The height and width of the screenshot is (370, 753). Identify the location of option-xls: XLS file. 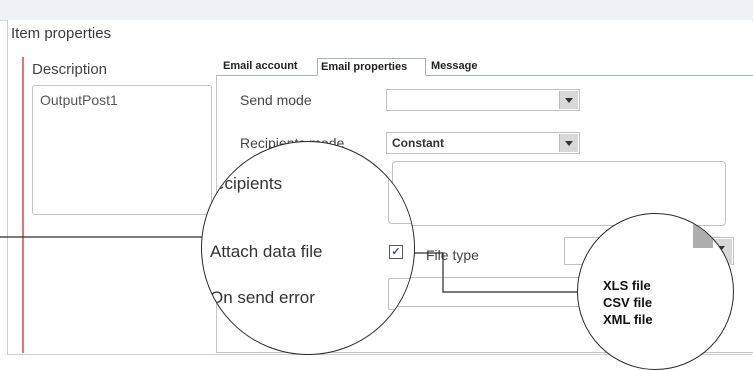
(628, 285).